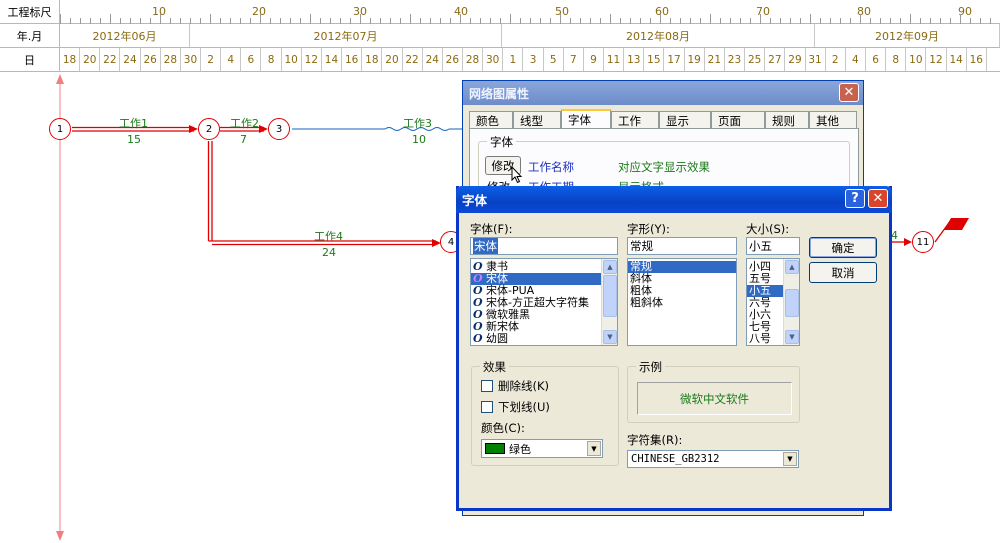  What do you see at coordinates (536, 303) in the screenshot?
I see `list-items: O 隶书 O 宋体 O 宋体-PUA O 宋体-方正超大字符集 O 微软雅黑 O 新宋体 O 幼圆` at bounding box center [536, 303].